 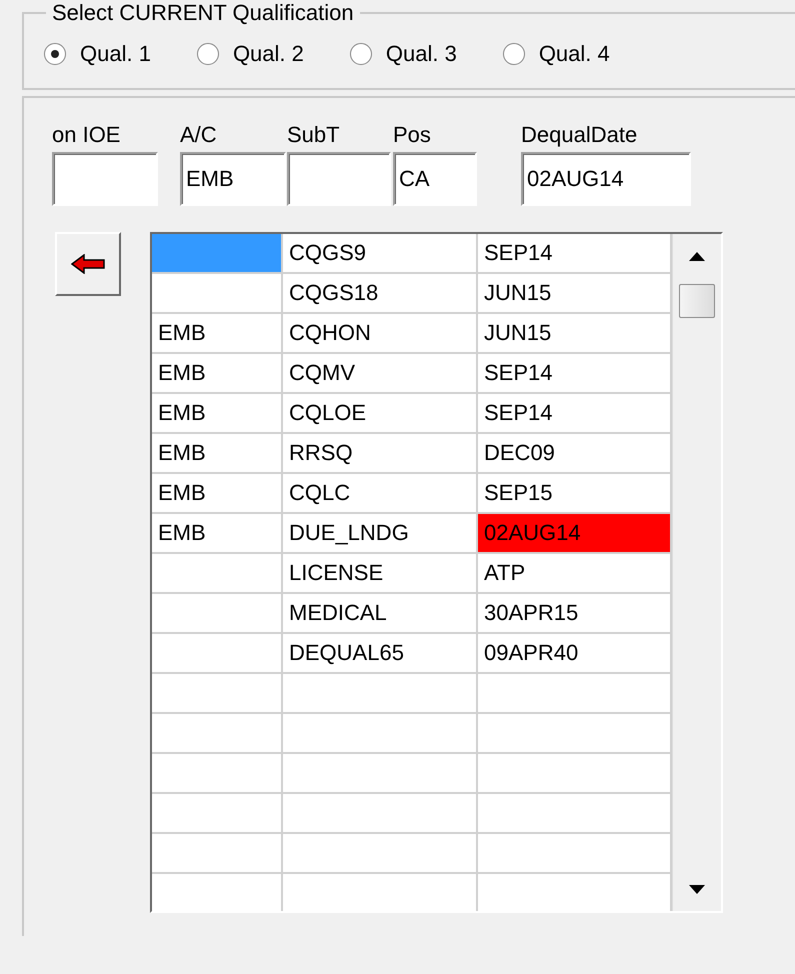 What do you see at coordinates (314, 135) in the screenshot?
I see `field-label: SubT` at bounding box center [314, 135].